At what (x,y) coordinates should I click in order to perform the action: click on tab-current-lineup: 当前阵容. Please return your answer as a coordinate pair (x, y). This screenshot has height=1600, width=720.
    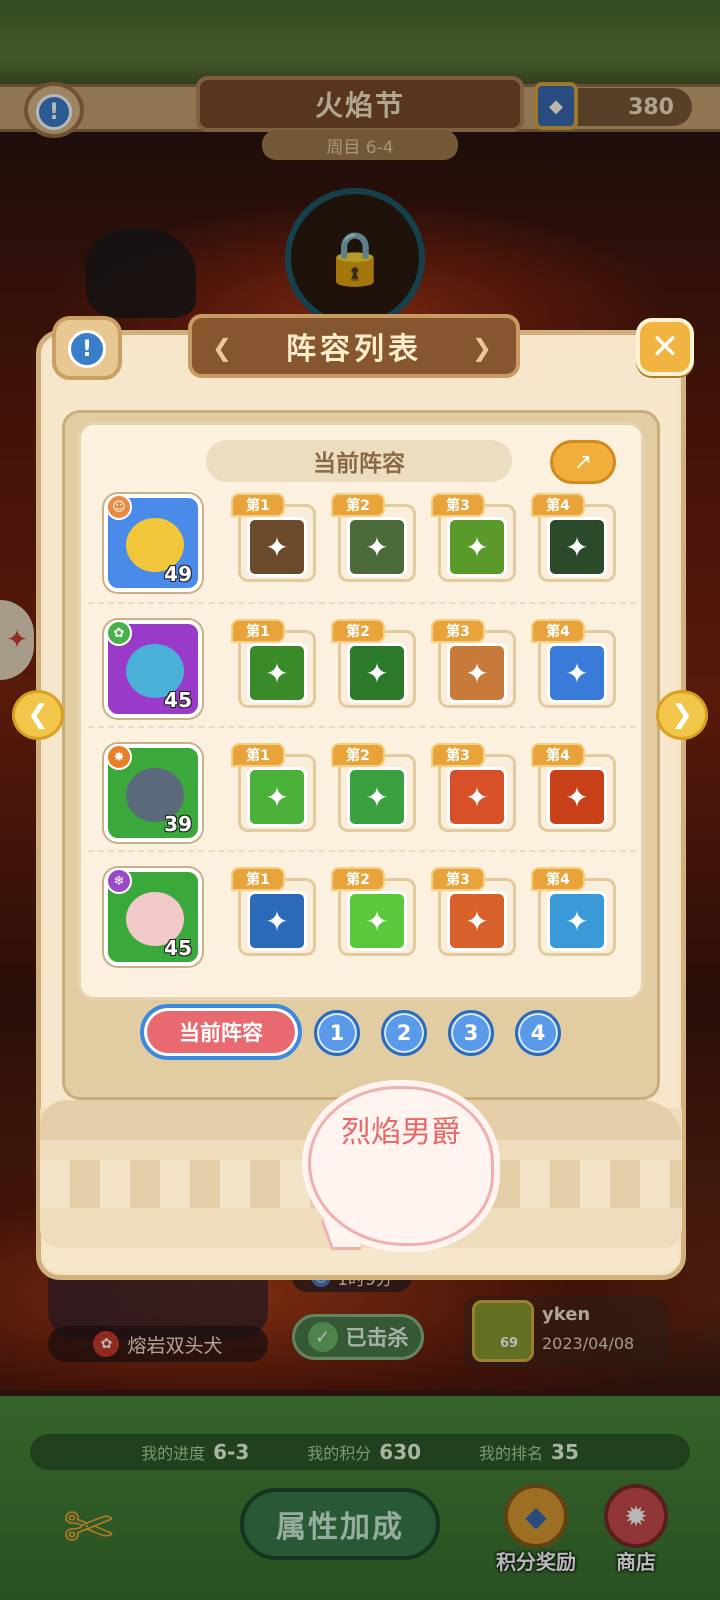
    Looking at the image, I should click on (221, 1032).